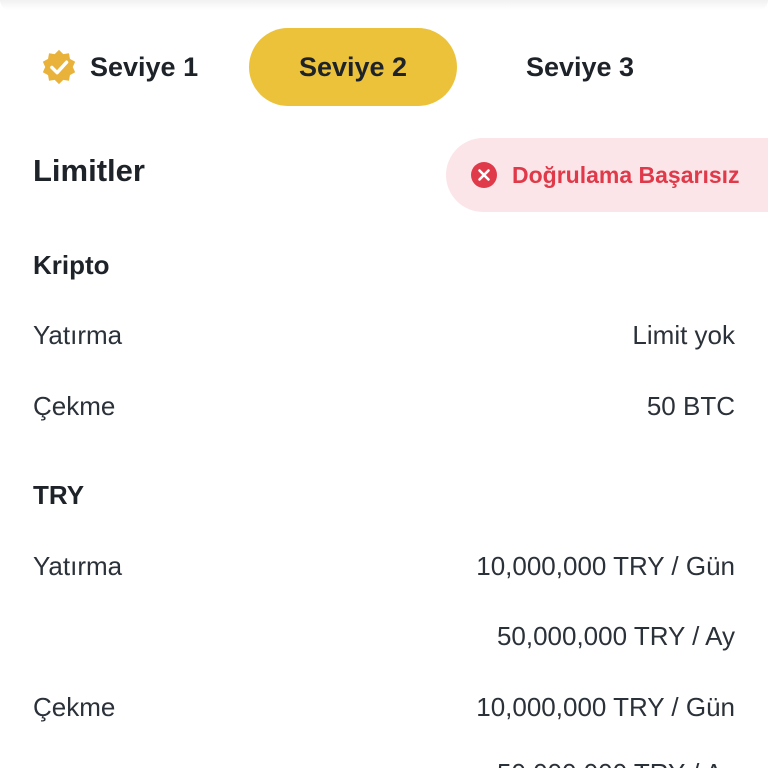 The height and width of the screenshot is (768, 768). What do you see at coordinates (74, 406) in the screenshot?
I see `crypto-withdraw-label: Çekme` at bounding box center [74, 406].